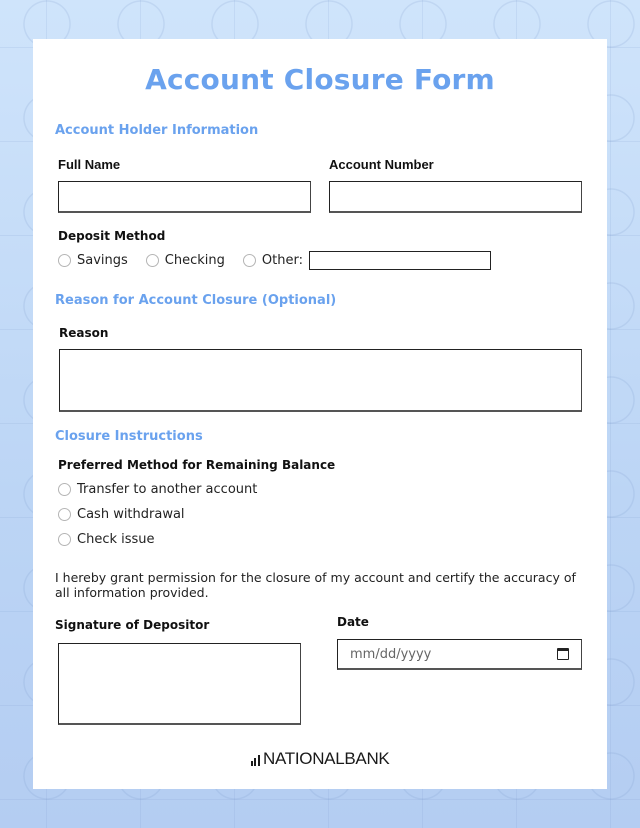 This screenshot has width=640, height=828. What do you see at coordinates (353, 622) in the screenshot?
I see `date-label: Date` at bounding box center [353, 622].